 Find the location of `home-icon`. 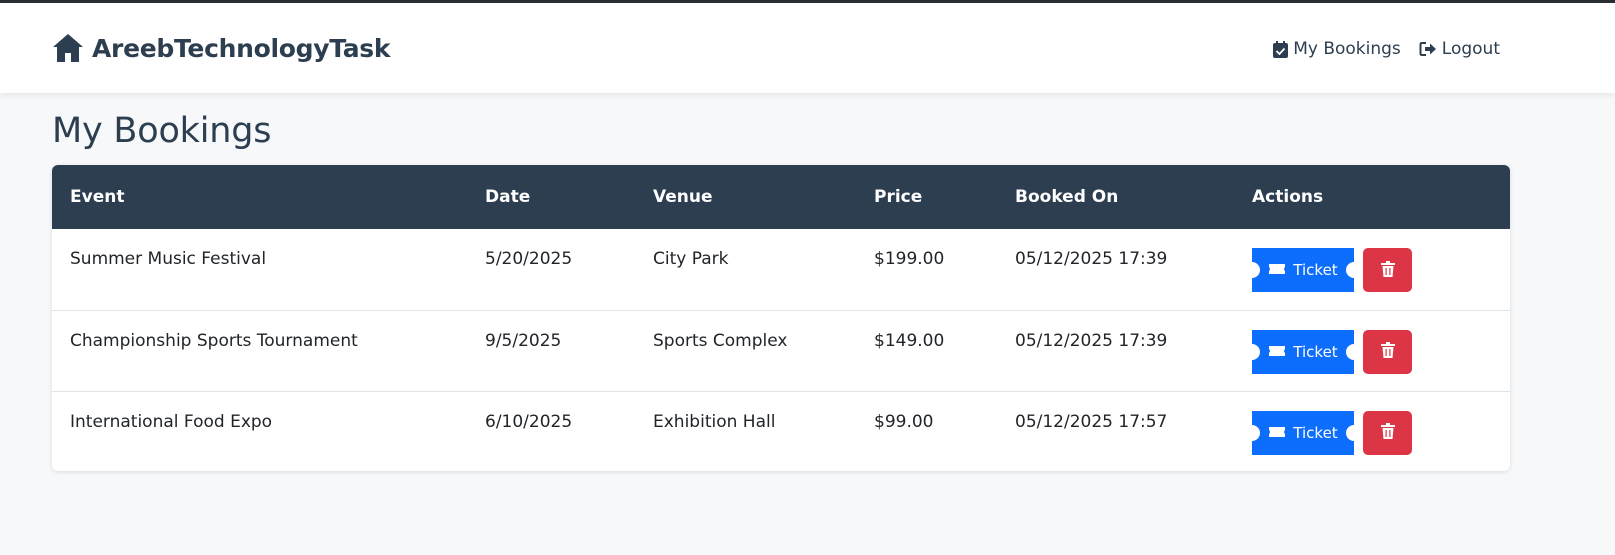

home-icon is located at coordinates (68, 48).